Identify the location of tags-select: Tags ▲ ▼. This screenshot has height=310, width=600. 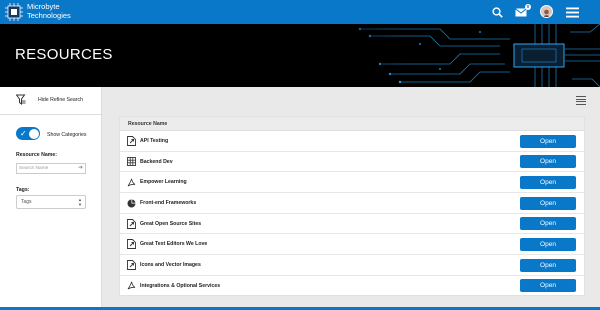
(51, 202).